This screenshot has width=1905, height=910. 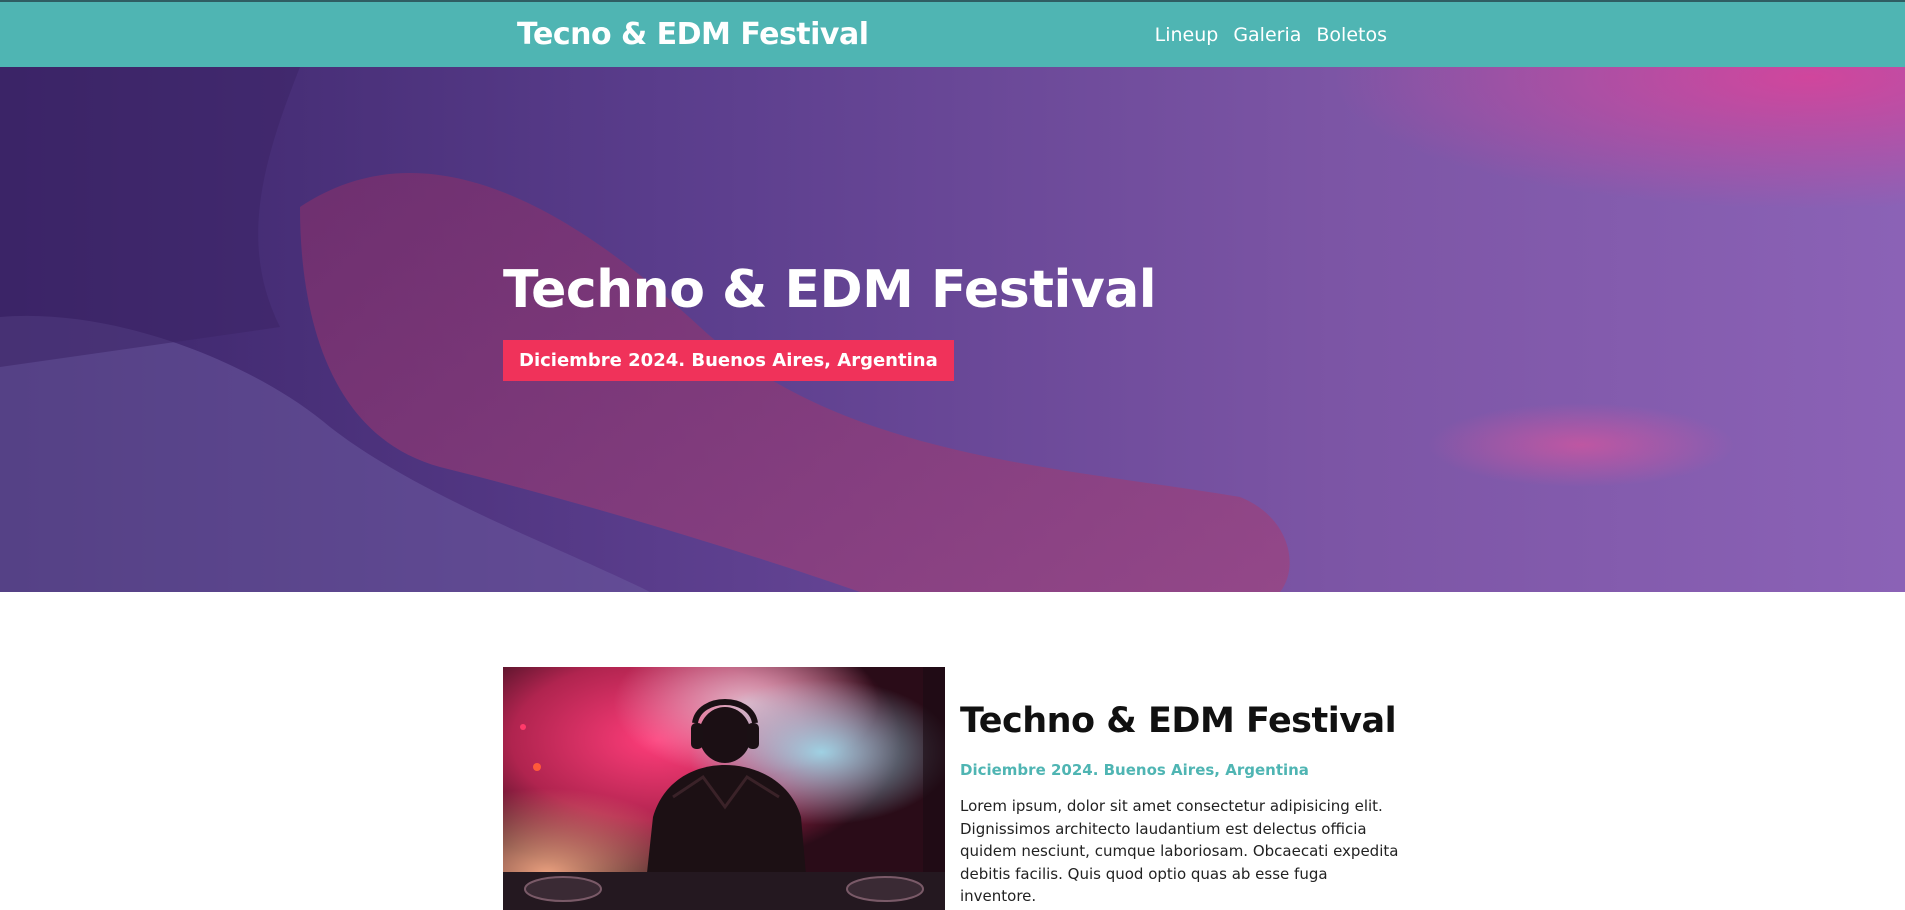 I want to click on main-nav: Lineup Galeria Boletos, so click(x=1271, y=35).